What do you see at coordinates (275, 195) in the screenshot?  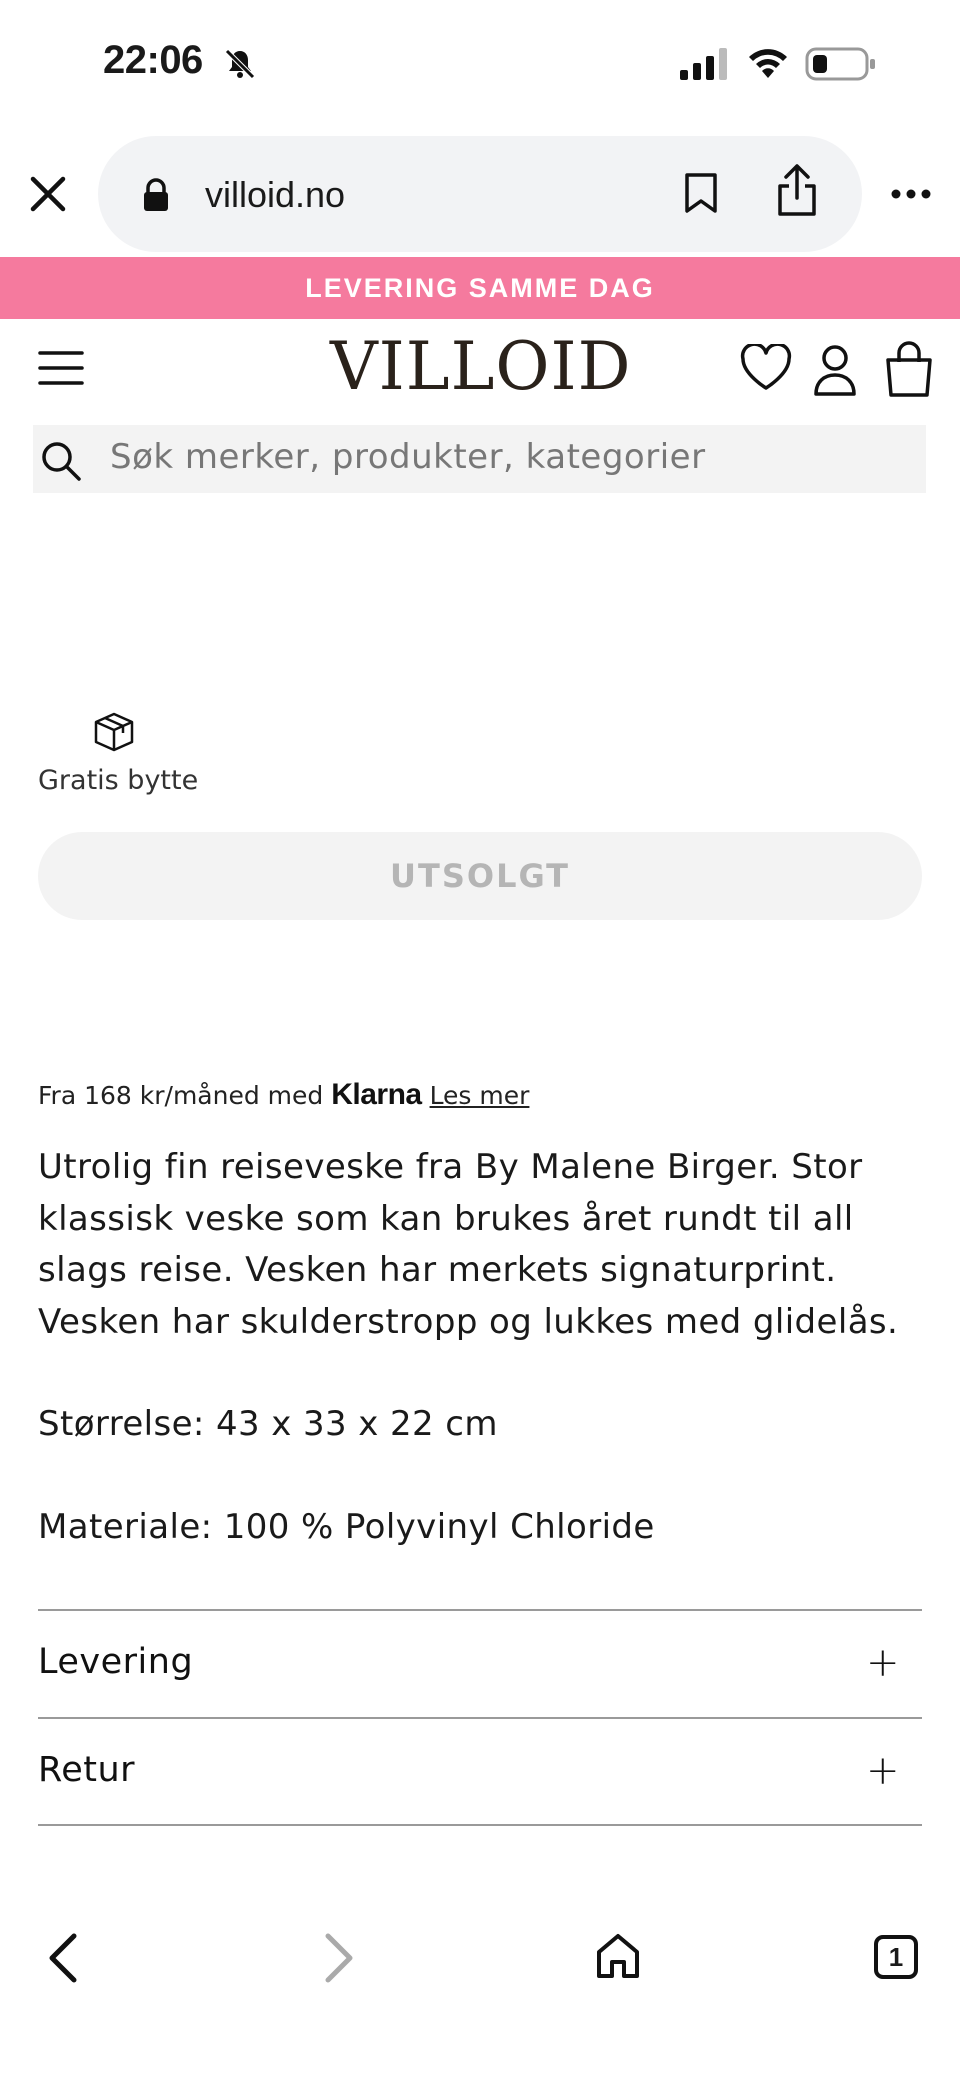 I see `url-text: villoid.no` at bounding box center [275, 195].